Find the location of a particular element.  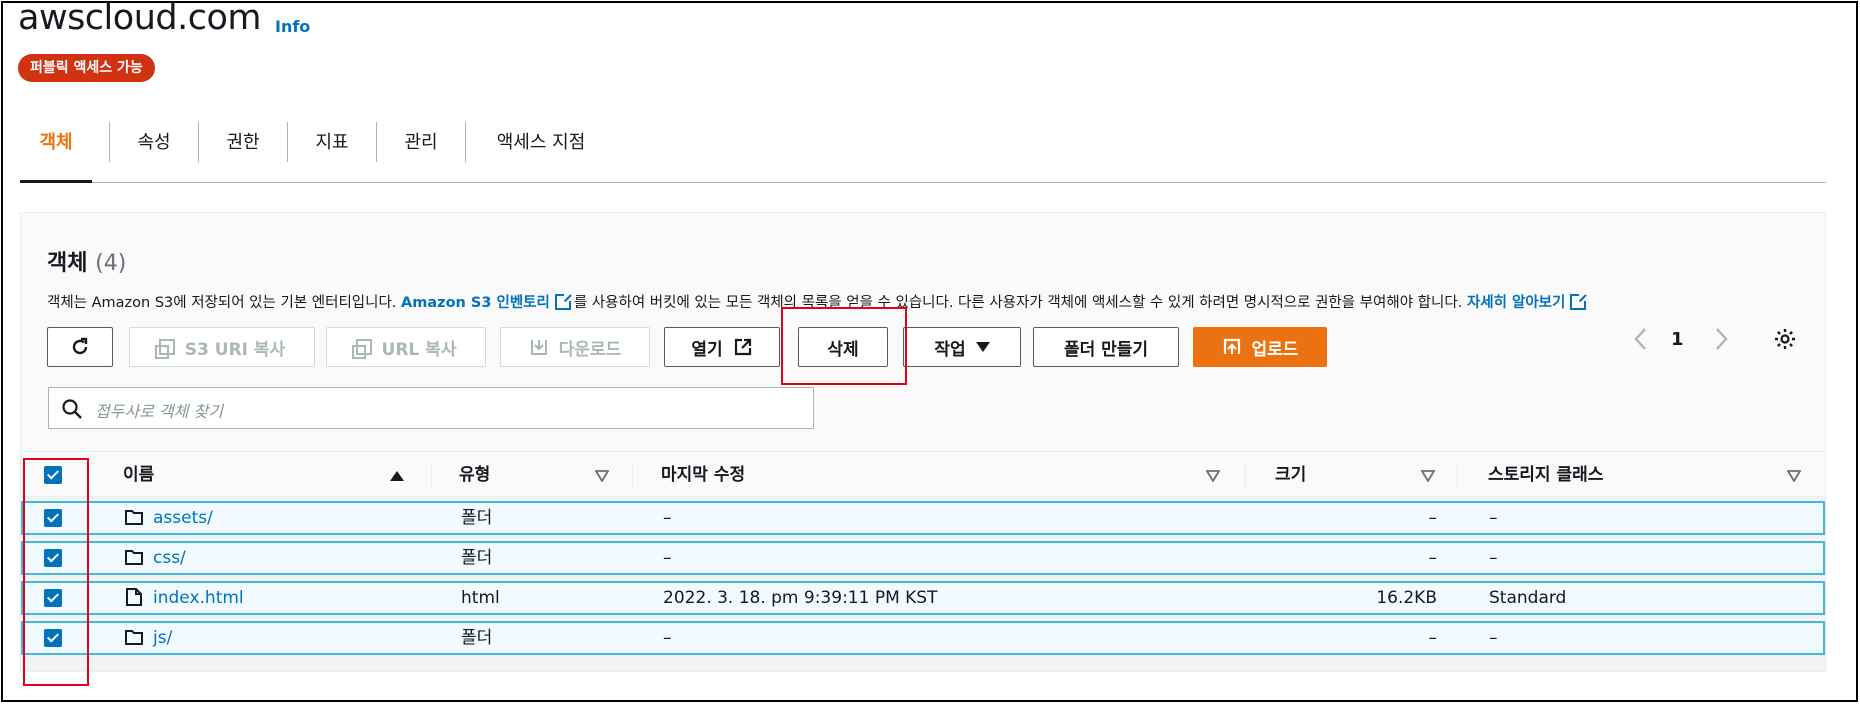

download-button: 다운로드 is located at coordinates (575, 347).